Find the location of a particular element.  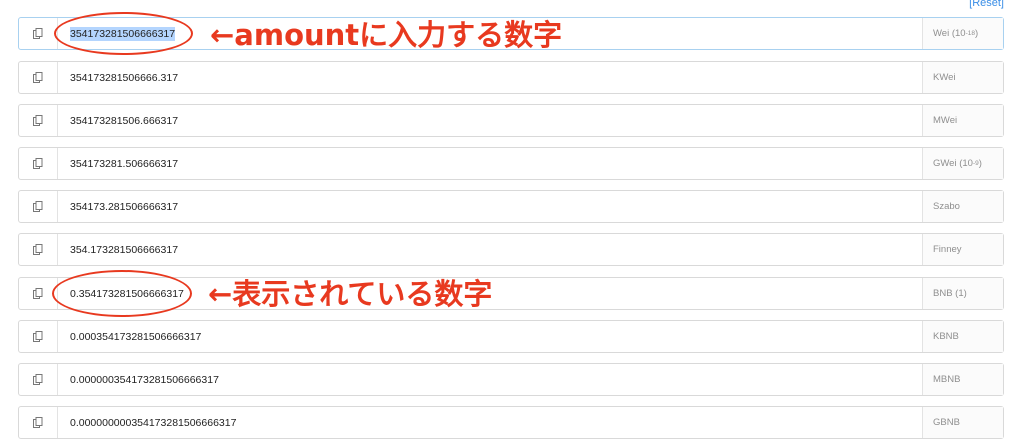

unit-row-szabo: Szabo is located at coordinates (511, 206).